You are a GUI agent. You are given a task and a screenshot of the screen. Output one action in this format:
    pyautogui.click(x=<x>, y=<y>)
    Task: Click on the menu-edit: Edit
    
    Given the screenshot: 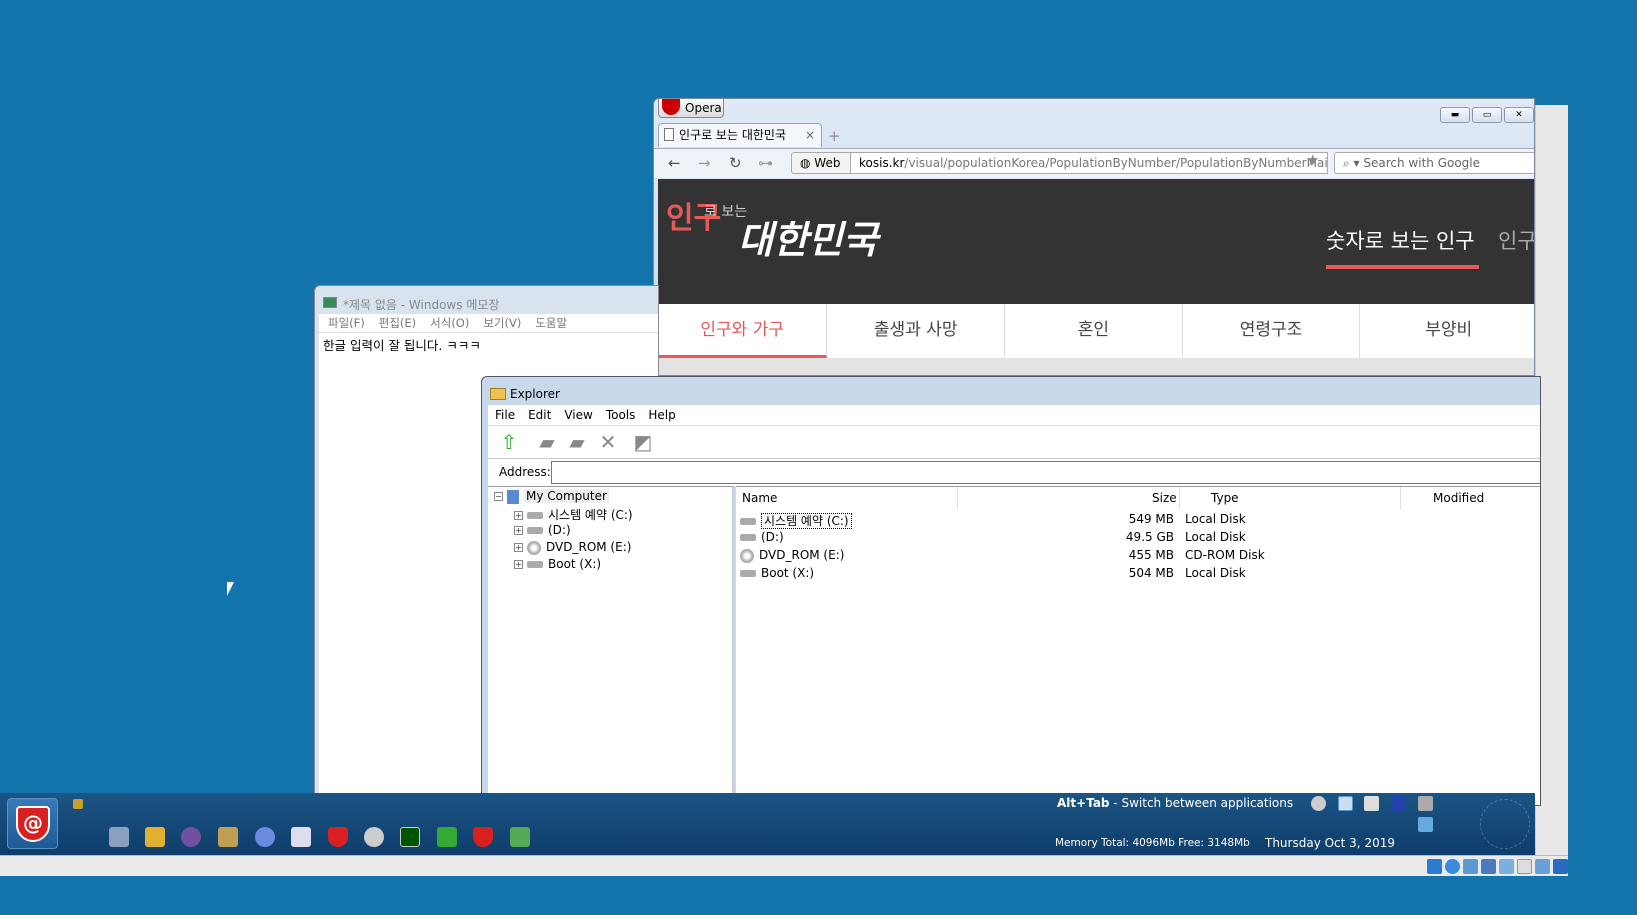 What is the action you would take?
    pyautogui.click(x=539, y=415)
    